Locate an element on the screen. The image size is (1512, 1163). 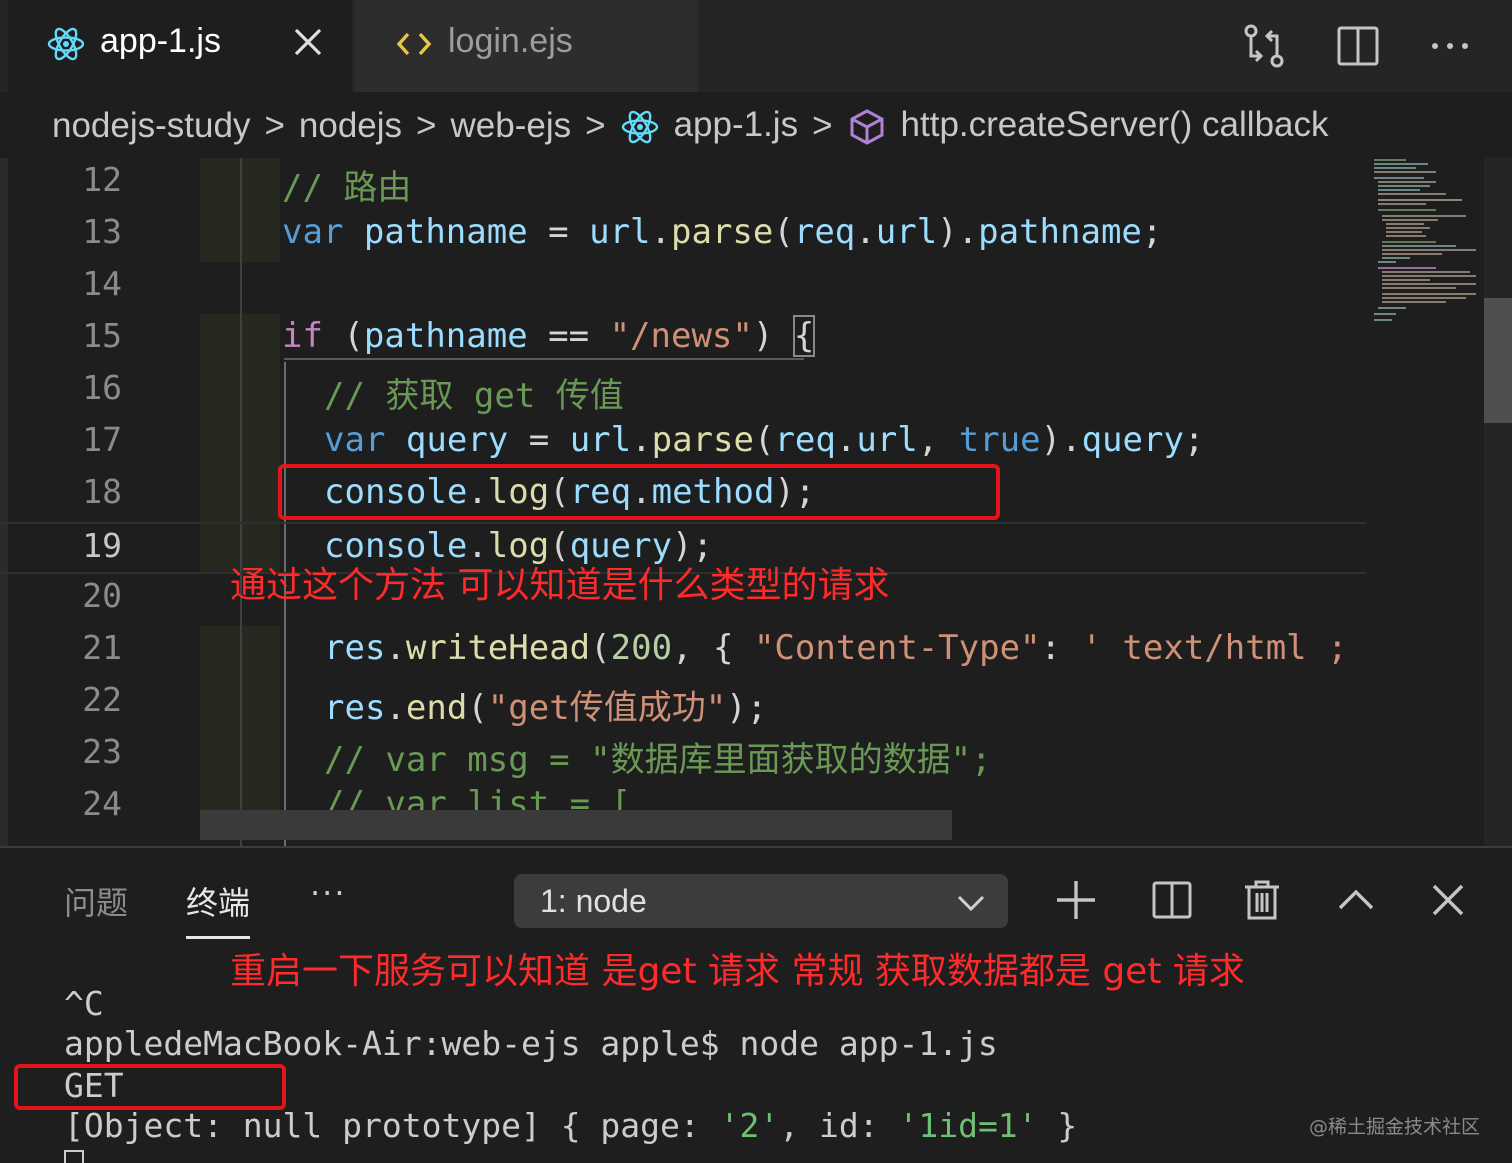
breadcrumb-item-web-ejs: web-ejs is located at coordinates (511, 126).